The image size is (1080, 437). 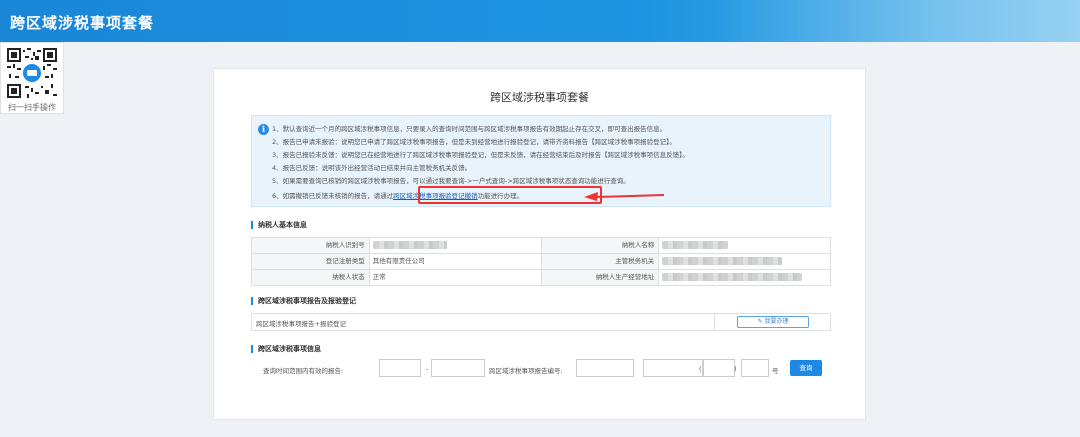 I want to click on table-row: 纳税人状态 正常 纳税人生产经营地址, so click(x=541, y=278).